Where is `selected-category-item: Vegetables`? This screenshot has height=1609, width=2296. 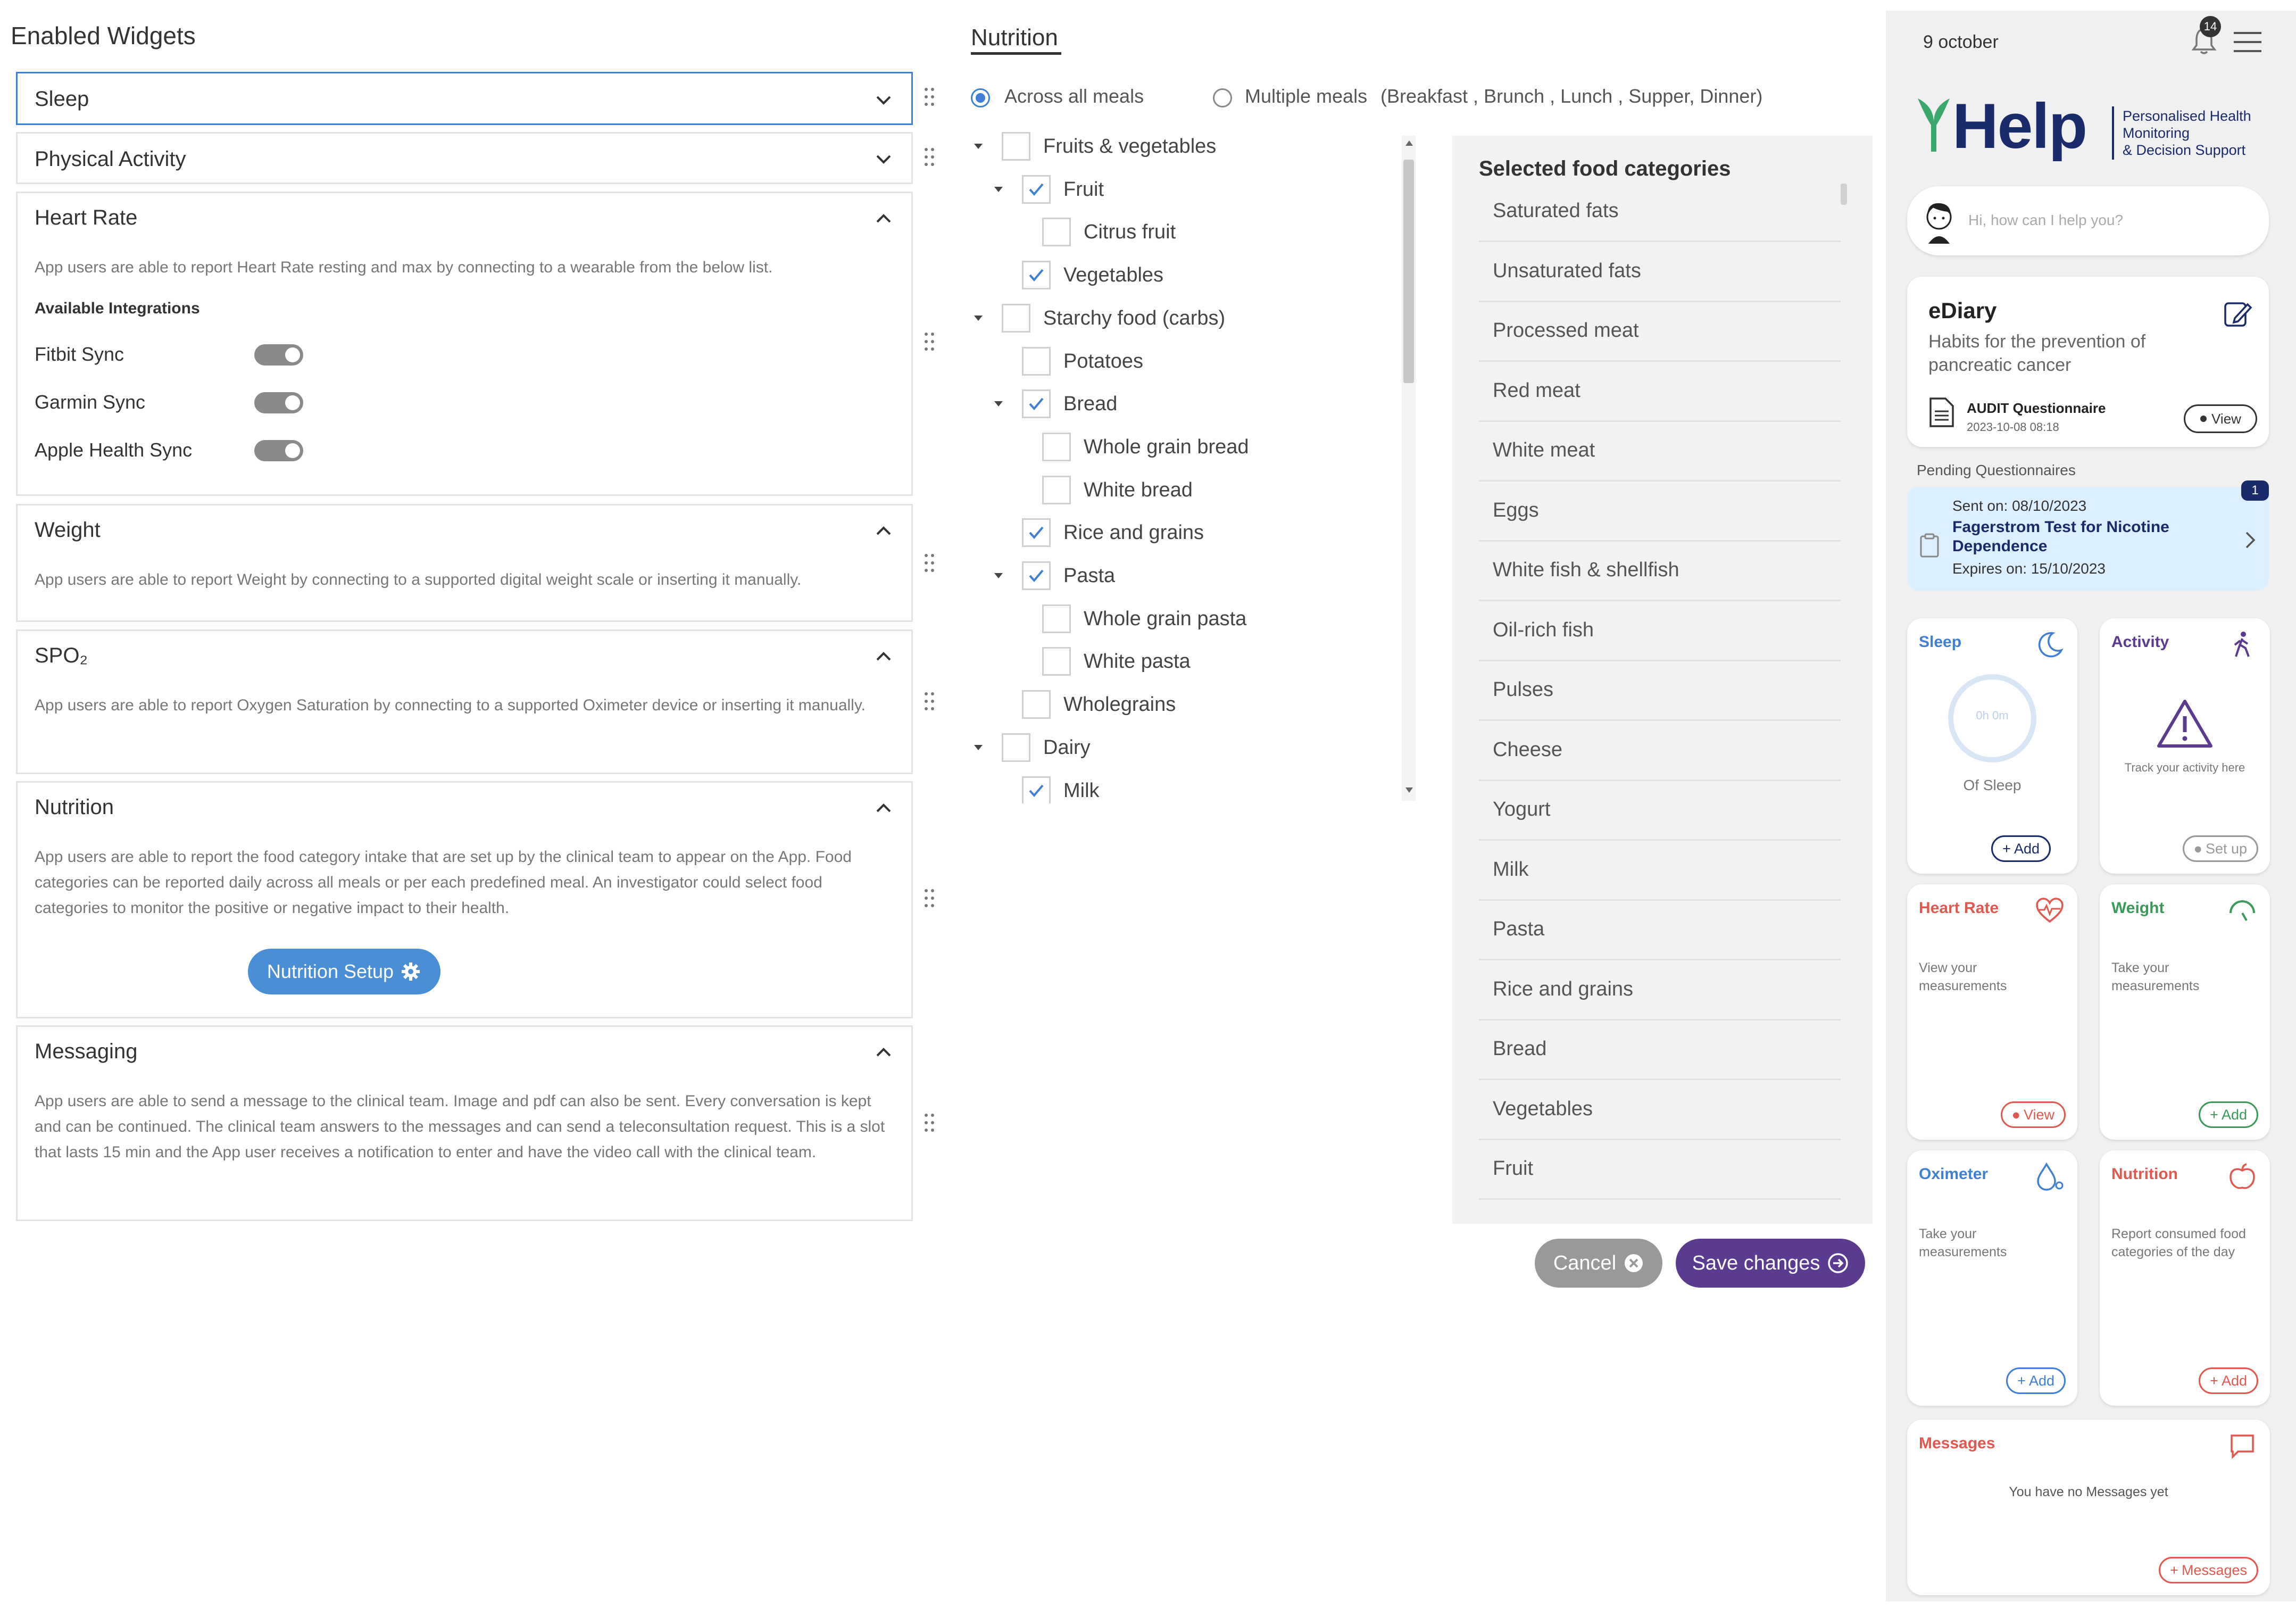
selected-category-item: Vegetables is located at coordinates (1660, 1110).